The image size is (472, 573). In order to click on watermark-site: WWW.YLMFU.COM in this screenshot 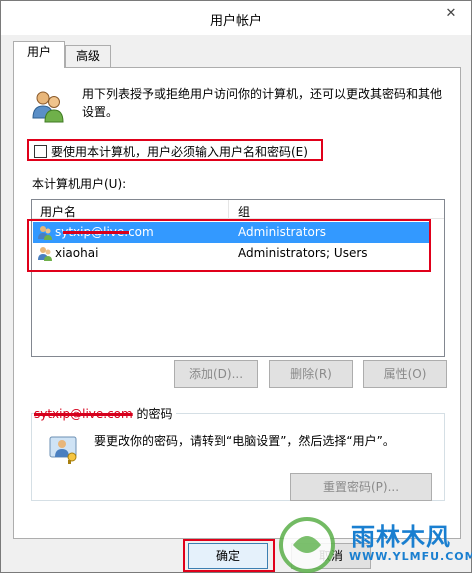, I will do `click(410, 556)`.